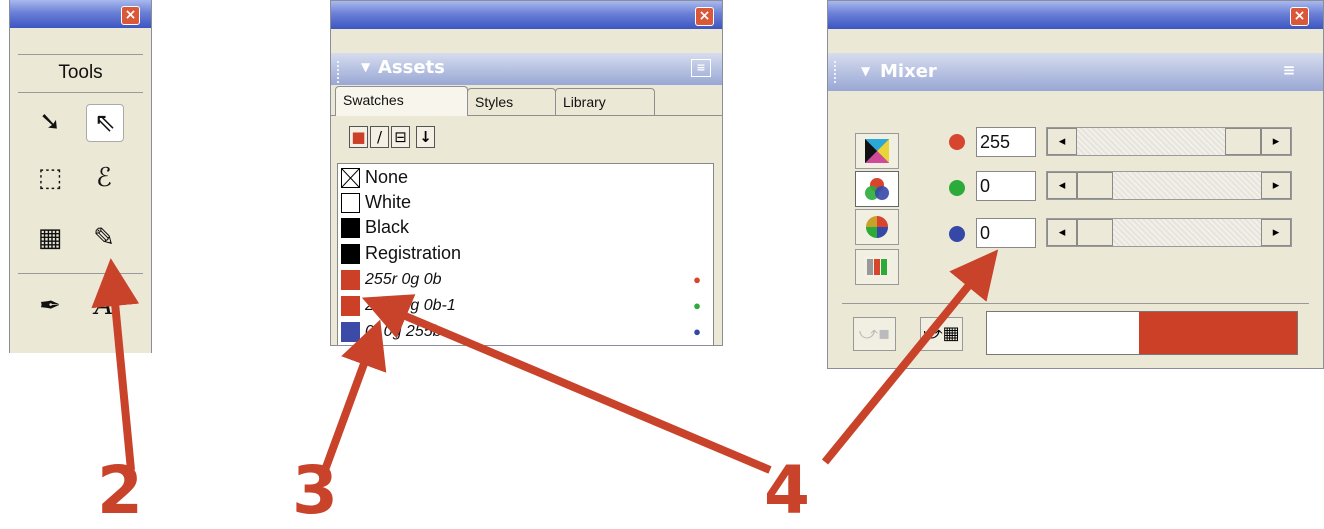 This screenshot has height=529, width=1324. What do you see at coordinates (526, 177) in the screenshot?
I see `swatch-row-none: None` at bounding box center [526, 177].